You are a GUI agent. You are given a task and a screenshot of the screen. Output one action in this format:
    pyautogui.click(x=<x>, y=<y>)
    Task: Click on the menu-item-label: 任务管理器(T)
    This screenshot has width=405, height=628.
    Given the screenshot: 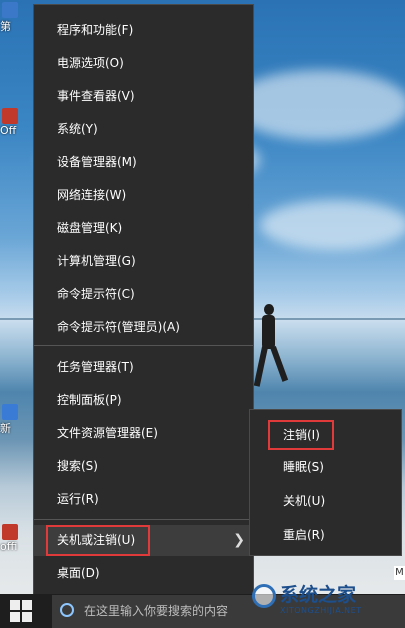 What is the action you would take?
    pyautogui.click(x=95, y=367)
    